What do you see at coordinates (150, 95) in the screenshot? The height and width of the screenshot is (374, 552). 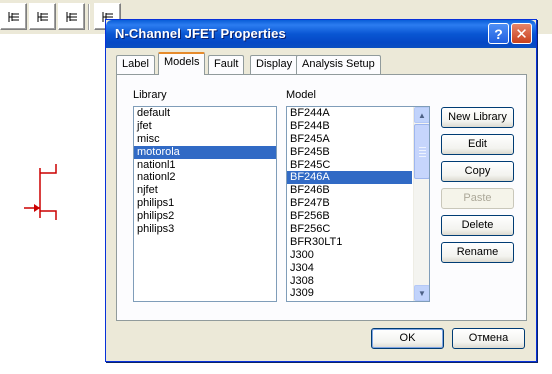 I see `library-heading: Library` at bounding box center [150, 95].